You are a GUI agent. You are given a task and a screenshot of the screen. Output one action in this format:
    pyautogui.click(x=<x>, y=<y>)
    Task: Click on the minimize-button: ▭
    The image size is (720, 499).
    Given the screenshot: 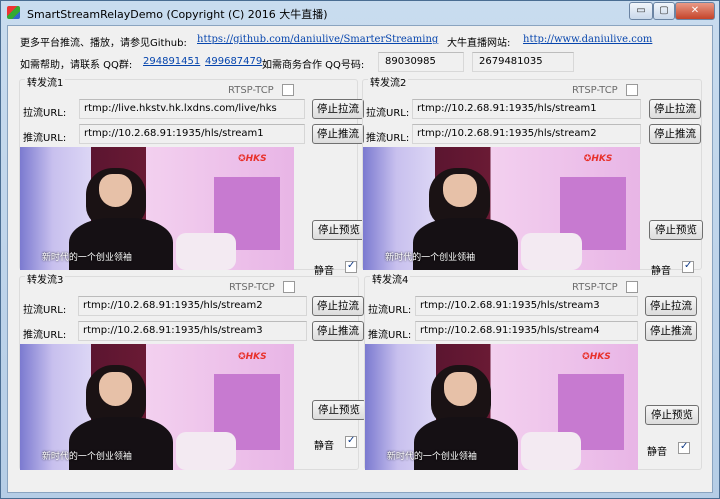 What is the action you would take?
    pyautogui.click(x=641, y=11)
    